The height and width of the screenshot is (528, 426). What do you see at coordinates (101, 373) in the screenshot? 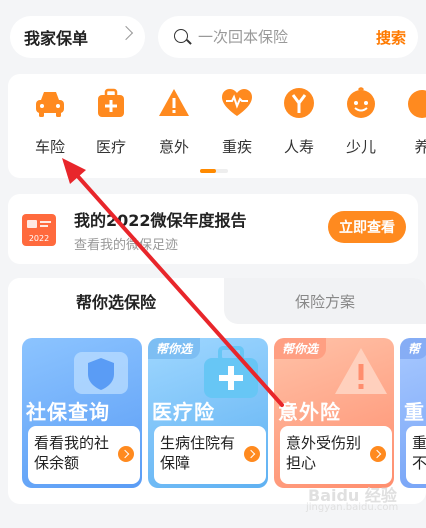
I see `shield-icon` at bounding box center [101, 373].